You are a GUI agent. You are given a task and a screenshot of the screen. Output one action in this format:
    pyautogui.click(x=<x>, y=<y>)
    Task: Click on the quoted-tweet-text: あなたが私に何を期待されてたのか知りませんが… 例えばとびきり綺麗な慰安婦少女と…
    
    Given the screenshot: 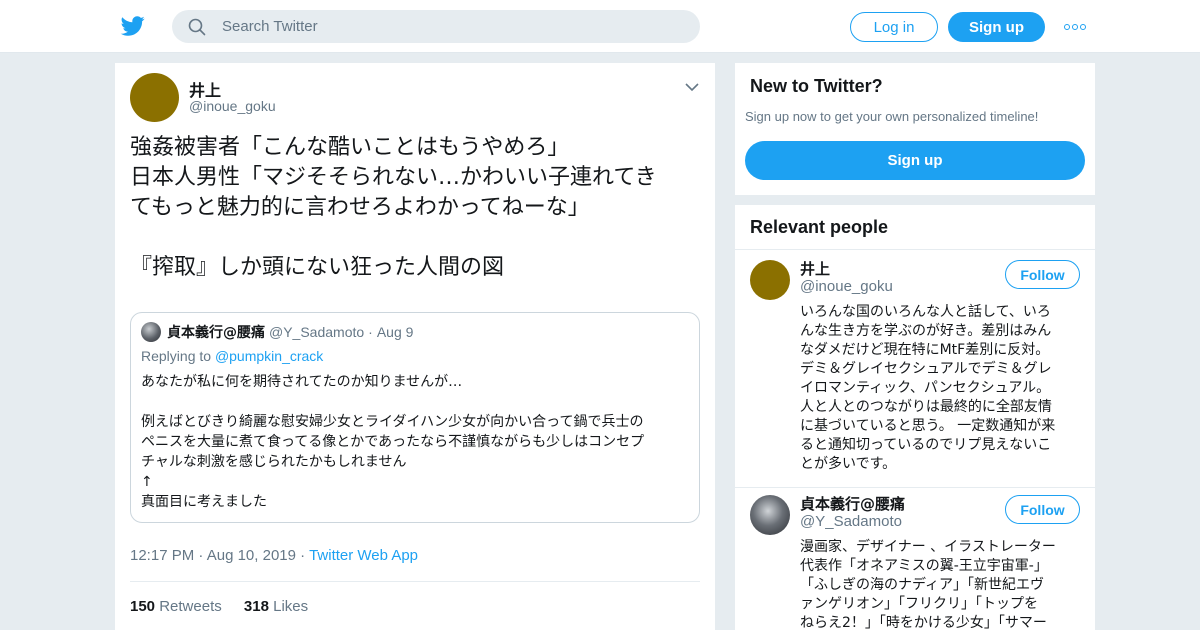 What is the action you would take?
    pyautogui.click(x=416, y=442)
    